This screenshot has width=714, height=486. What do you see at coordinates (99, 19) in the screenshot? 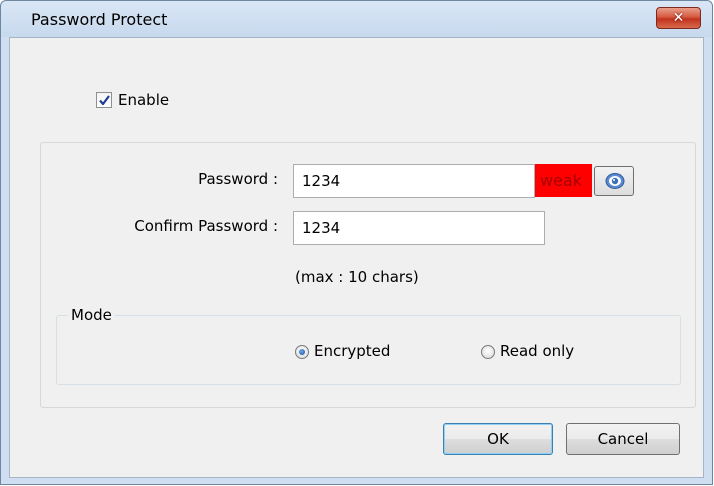
I see `dialog-title: Password Protect` at bounding box center [99, 19].